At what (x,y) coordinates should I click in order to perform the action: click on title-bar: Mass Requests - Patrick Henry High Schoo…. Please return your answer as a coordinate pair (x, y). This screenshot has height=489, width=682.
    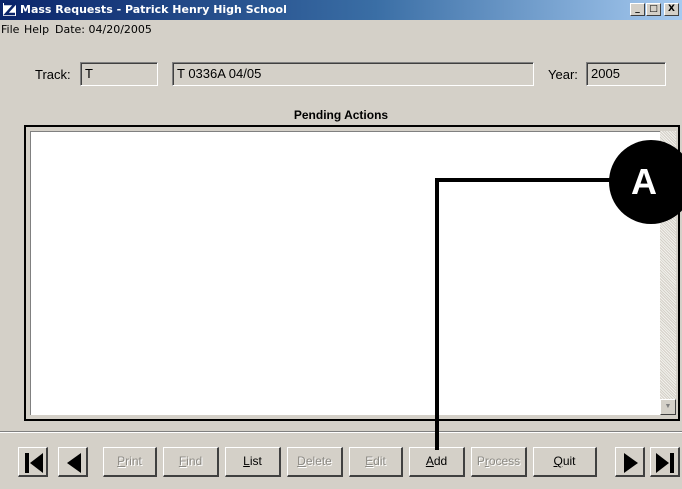
    Looking at the image, I should click on (341, 10).